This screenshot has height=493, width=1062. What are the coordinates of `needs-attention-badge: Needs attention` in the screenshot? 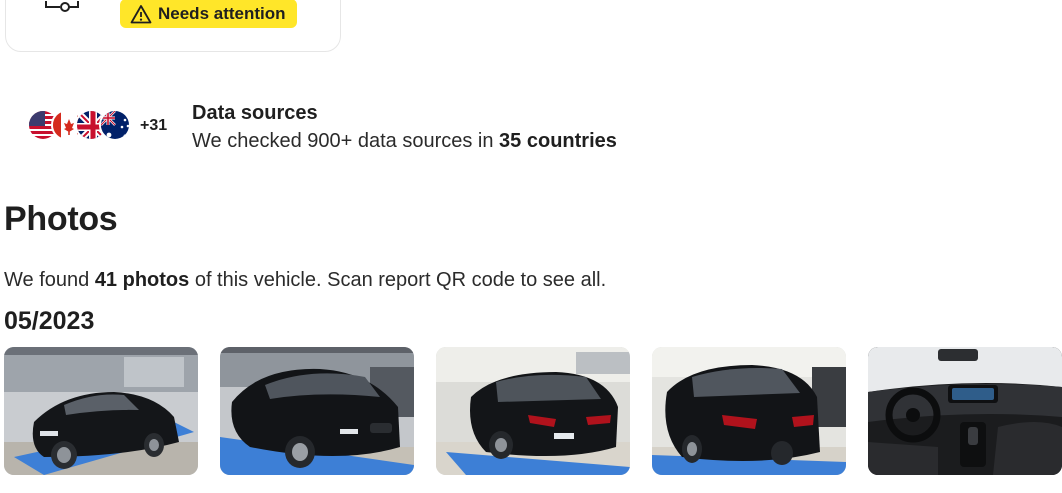 It's located at (208, 14).